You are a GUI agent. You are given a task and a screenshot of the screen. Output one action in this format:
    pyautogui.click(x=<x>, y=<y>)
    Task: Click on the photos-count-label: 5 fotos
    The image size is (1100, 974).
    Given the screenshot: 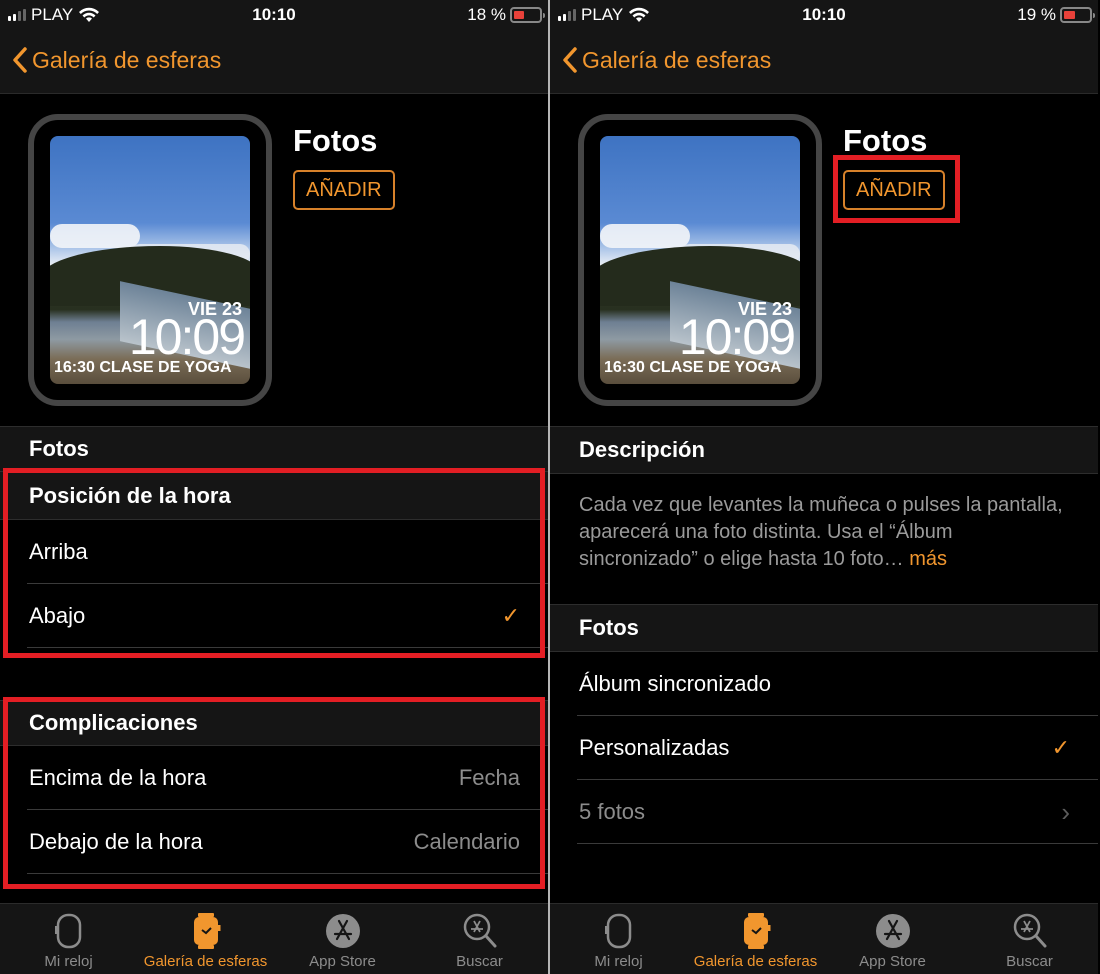 What is the action you would take?
    pyautogui.click(x=612, y=811)
    